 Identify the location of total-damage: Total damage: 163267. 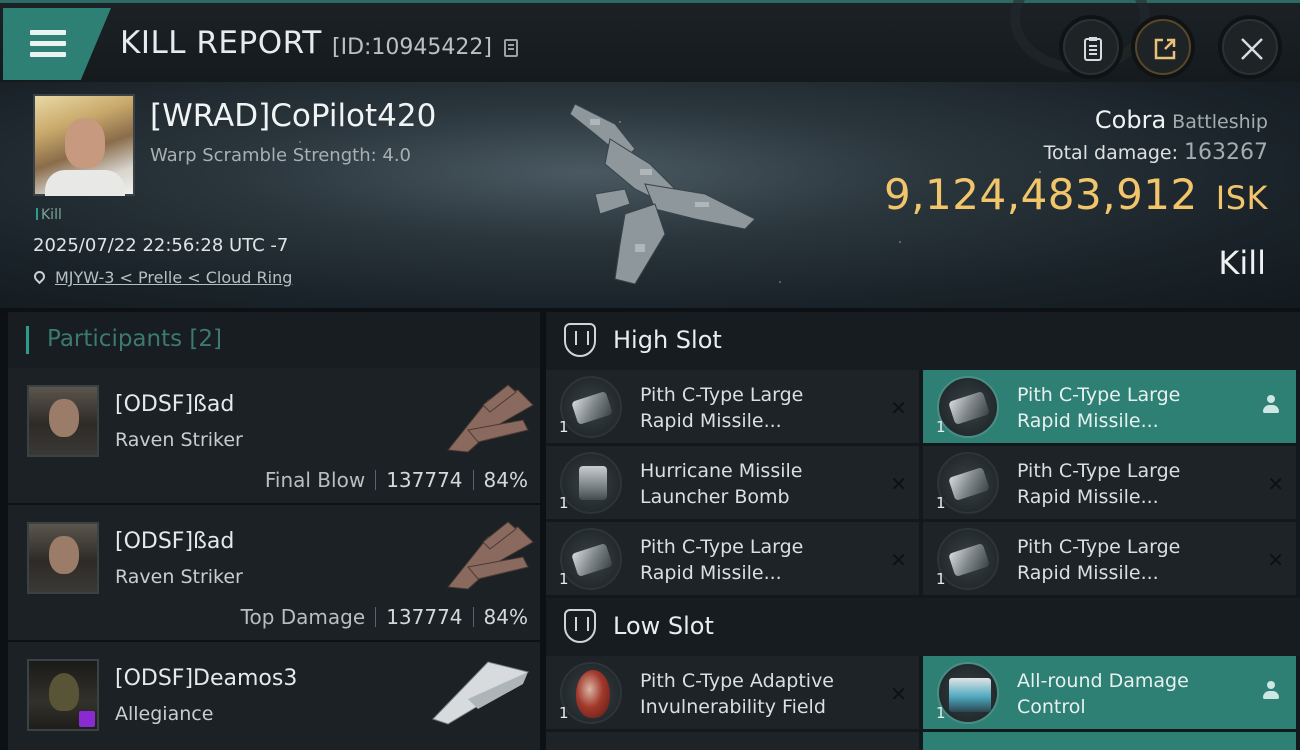
(1155, 152).